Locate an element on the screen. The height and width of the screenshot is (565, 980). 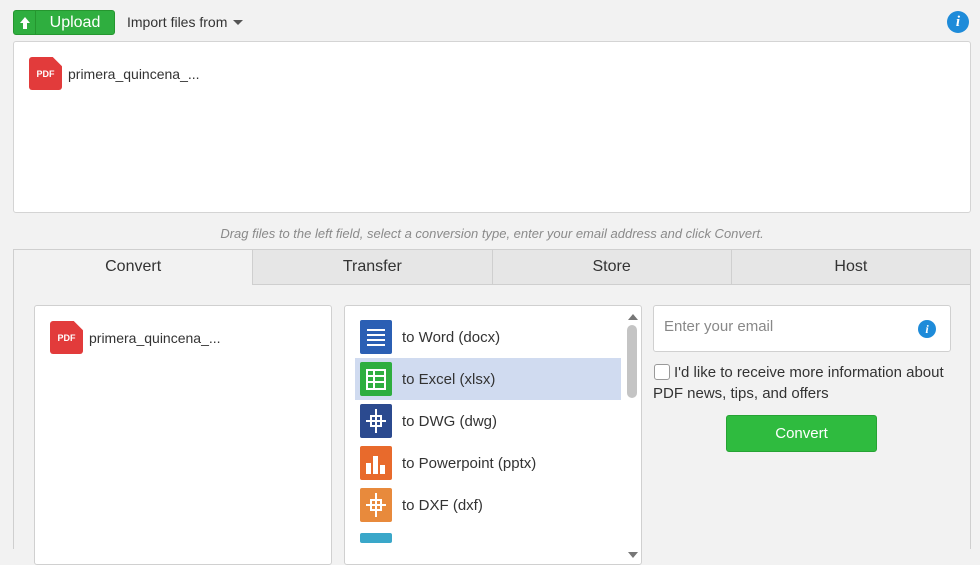
tab-transfer: Transfer is located at coordinates (372, 267).